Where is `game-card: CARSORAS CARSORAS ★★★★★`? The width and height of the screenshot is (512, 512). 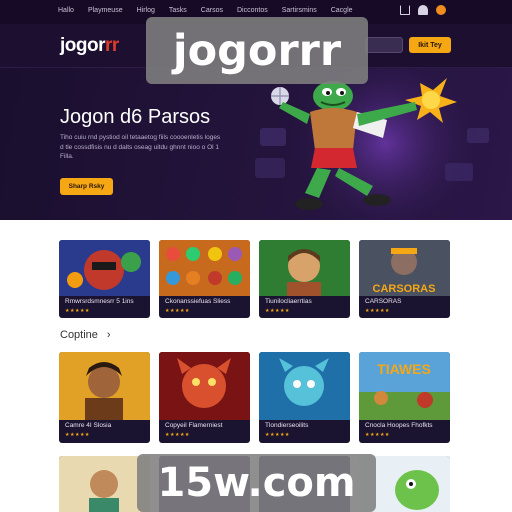 game-card: CARSORAS CARSORAS ★★★★★ is located at coordinates (404, 279).